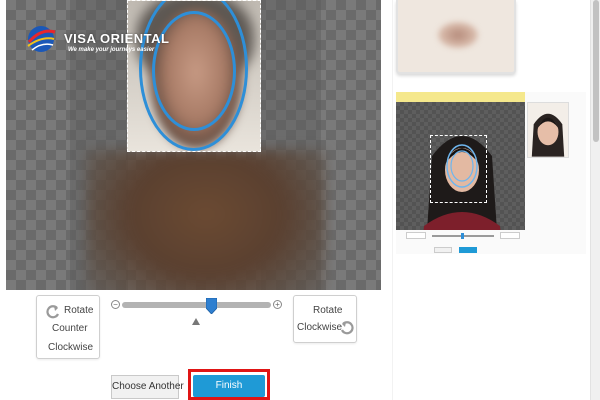 Image resolution: width=600 pixels, height=400 pixels. I want to click on example-finish-button, so click(468, 250).